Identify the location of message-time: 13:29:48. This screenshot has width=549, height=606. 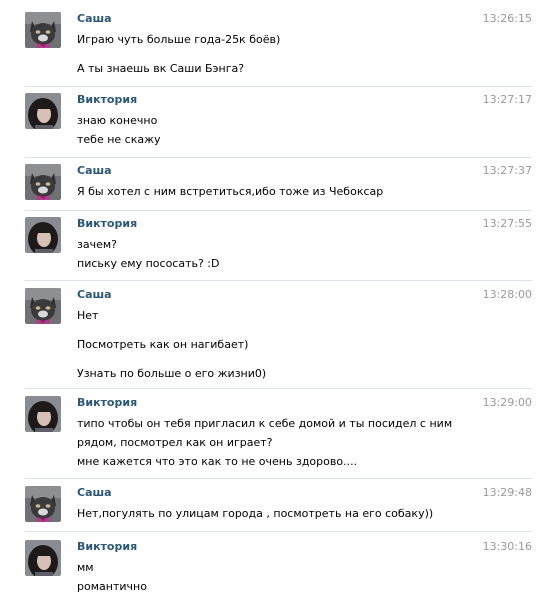
(504, 493).